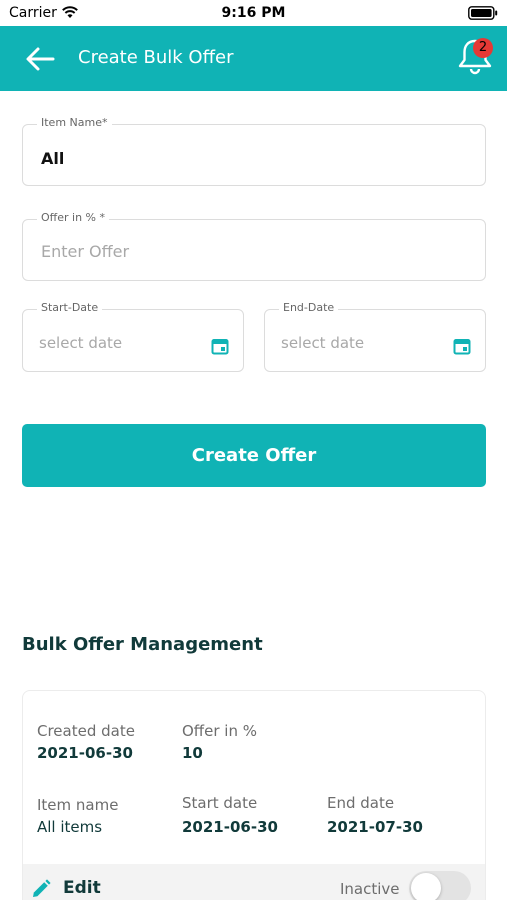  I want to click on start-date-value: 2021-06-30, so click(230, 827).